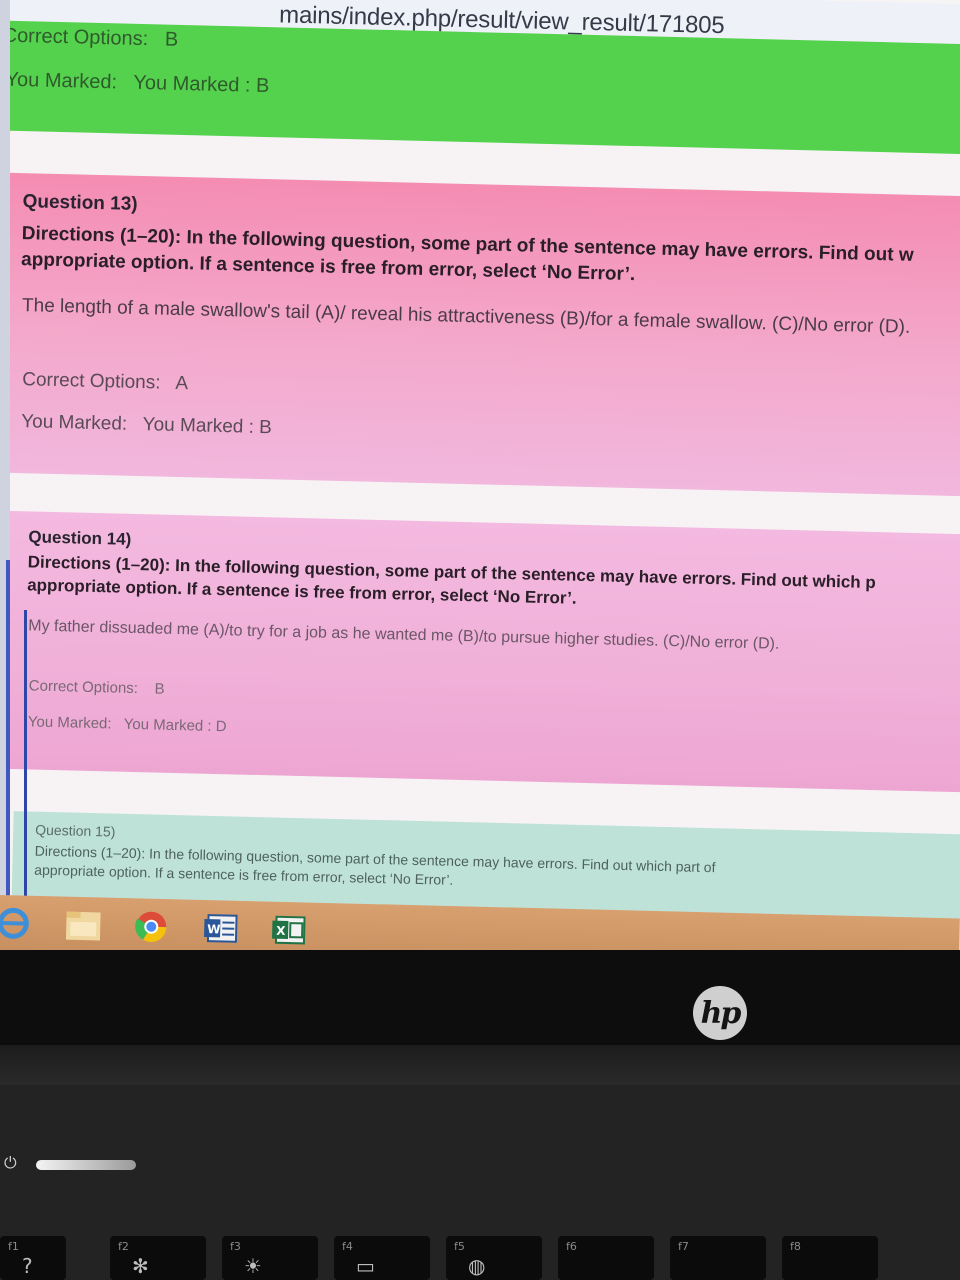  What do you see at coordinates (151, 926) in the screenshot?
I see `chrome-icon` at bounding box center [151, 926].